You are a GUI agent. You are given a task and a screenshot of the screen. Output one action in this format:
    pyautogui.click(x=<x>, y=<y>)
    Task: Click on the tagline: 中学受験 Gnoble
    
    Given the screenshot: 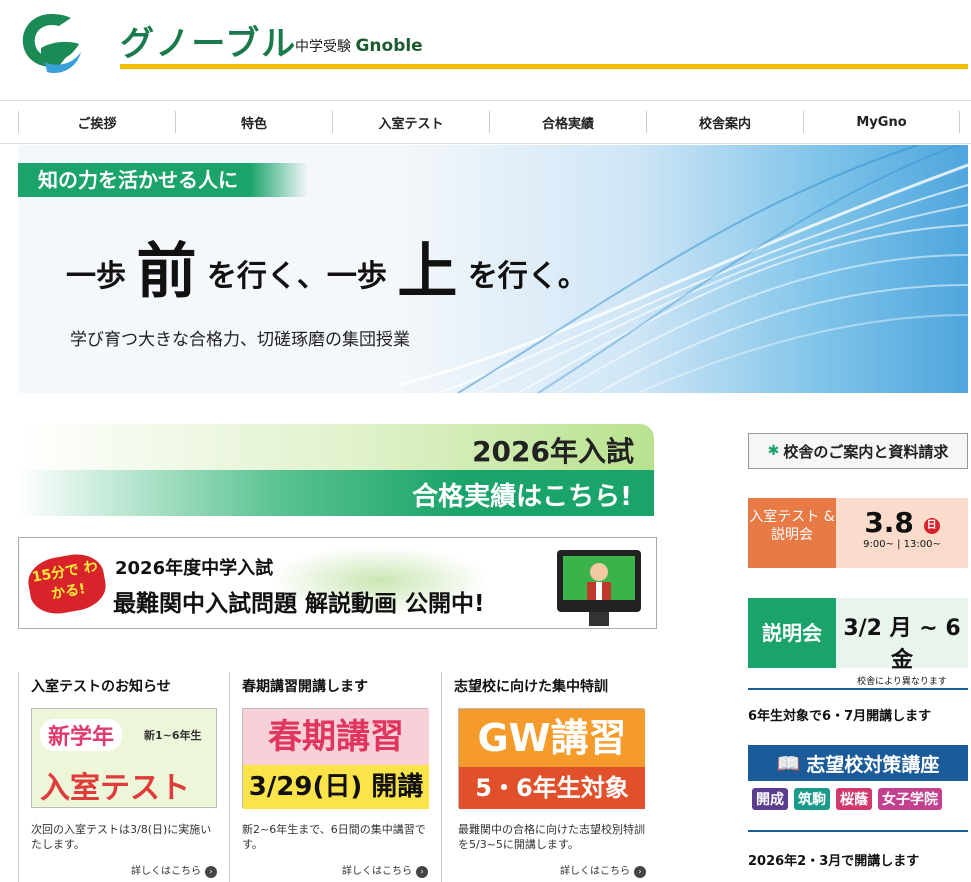 What is the action you would take?
    pyautogui.click(x=359, y=46)
    